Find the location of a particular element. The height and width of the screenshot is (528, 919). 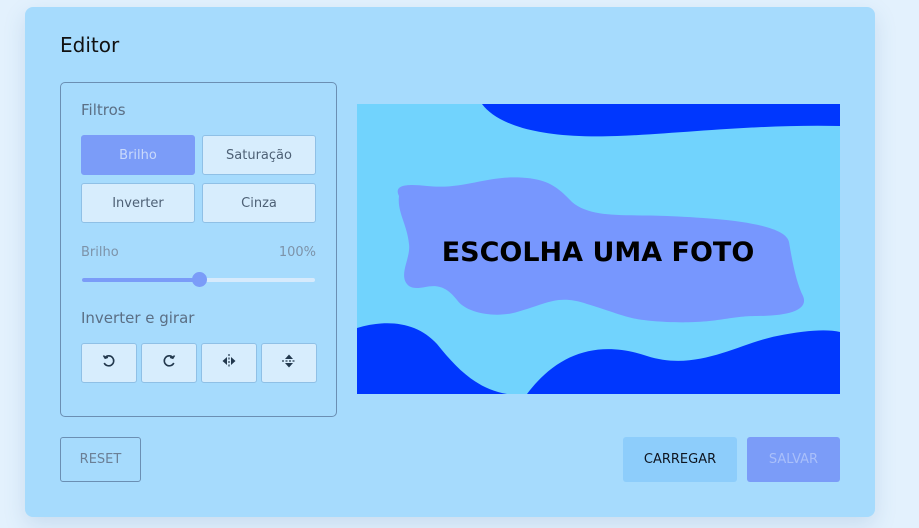

slider-thumb is located at coordinates (199, 279).